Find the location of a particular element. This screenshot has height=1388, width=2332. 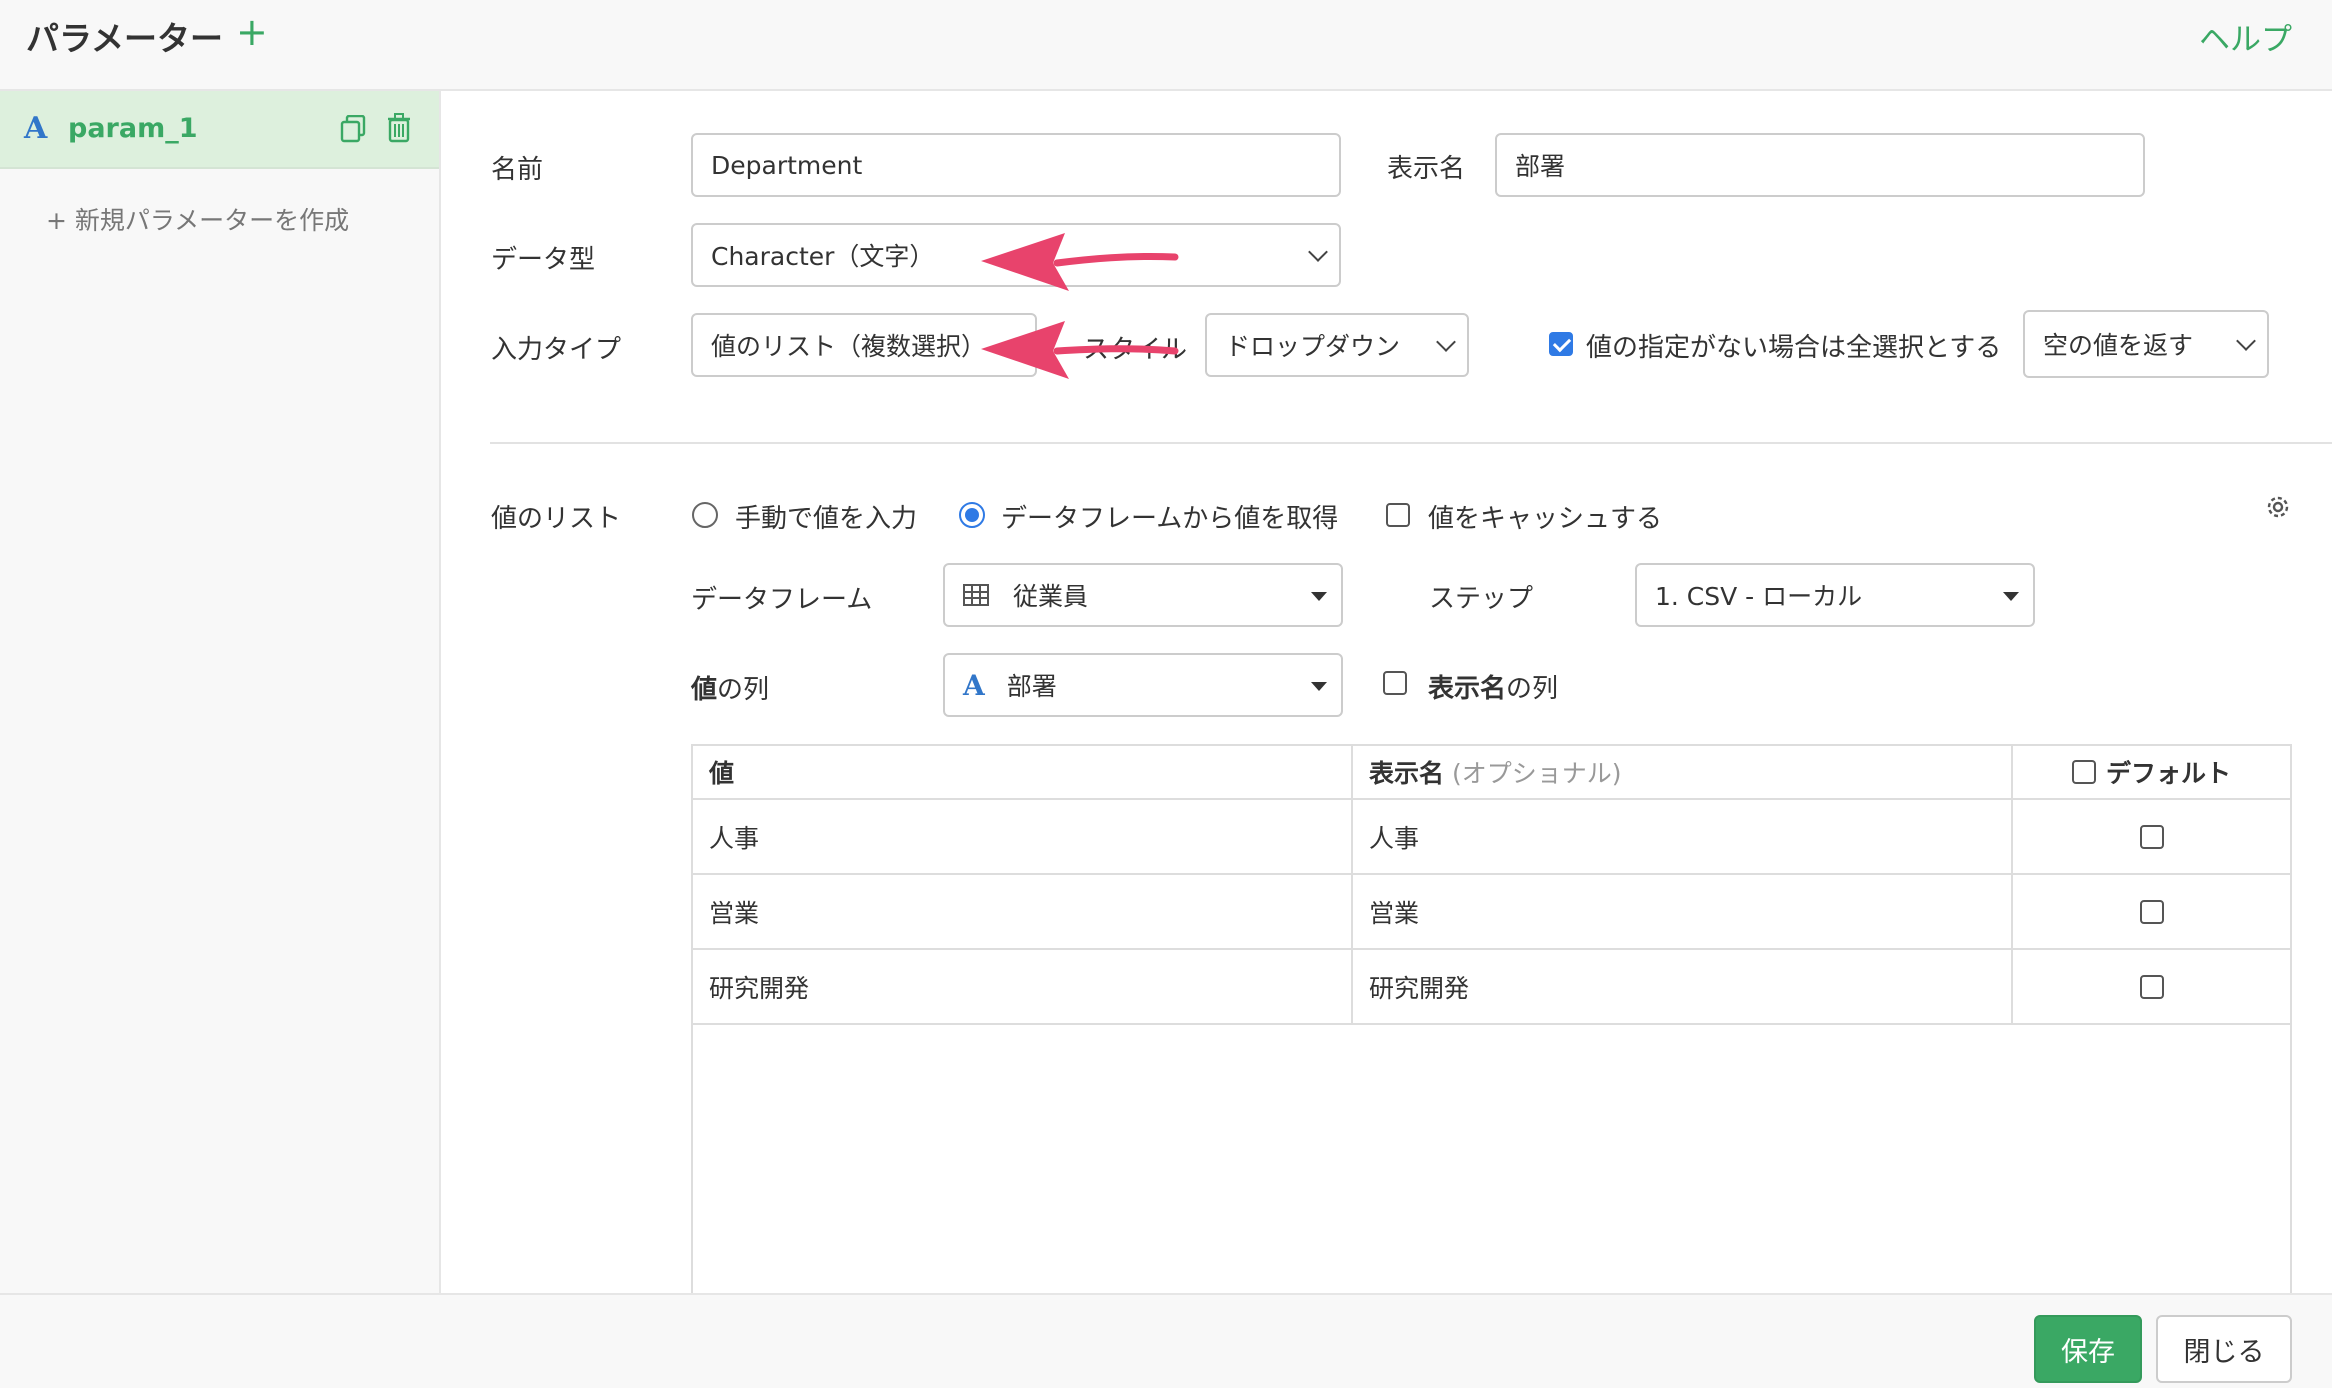

style-value: ドロップダウン is located at coordinates (1313, 346).